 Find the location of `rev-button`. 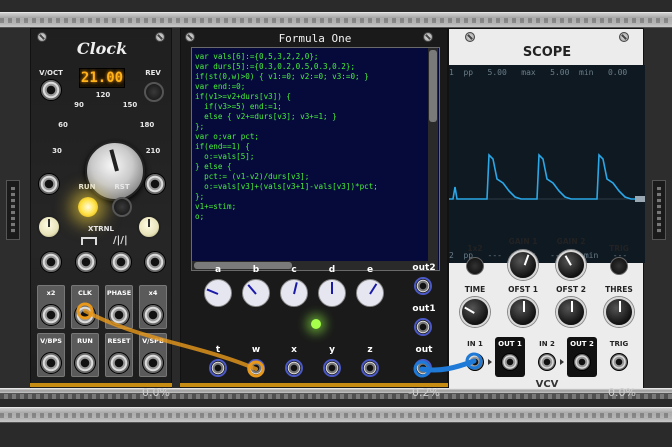

rev-button is located at coordinates (154, 92).